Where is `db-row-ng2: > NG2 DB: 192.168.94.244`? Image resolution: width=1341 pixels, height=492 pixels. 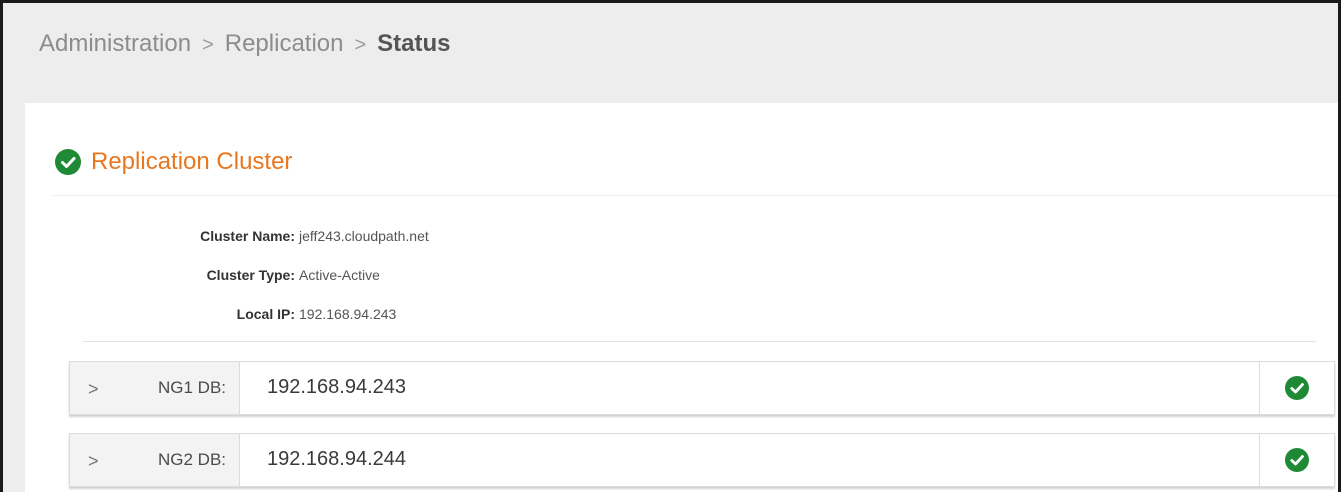
db-row-ng2: > NG2 DB: 192.168.94.244 is located at coordinates (702, 460).